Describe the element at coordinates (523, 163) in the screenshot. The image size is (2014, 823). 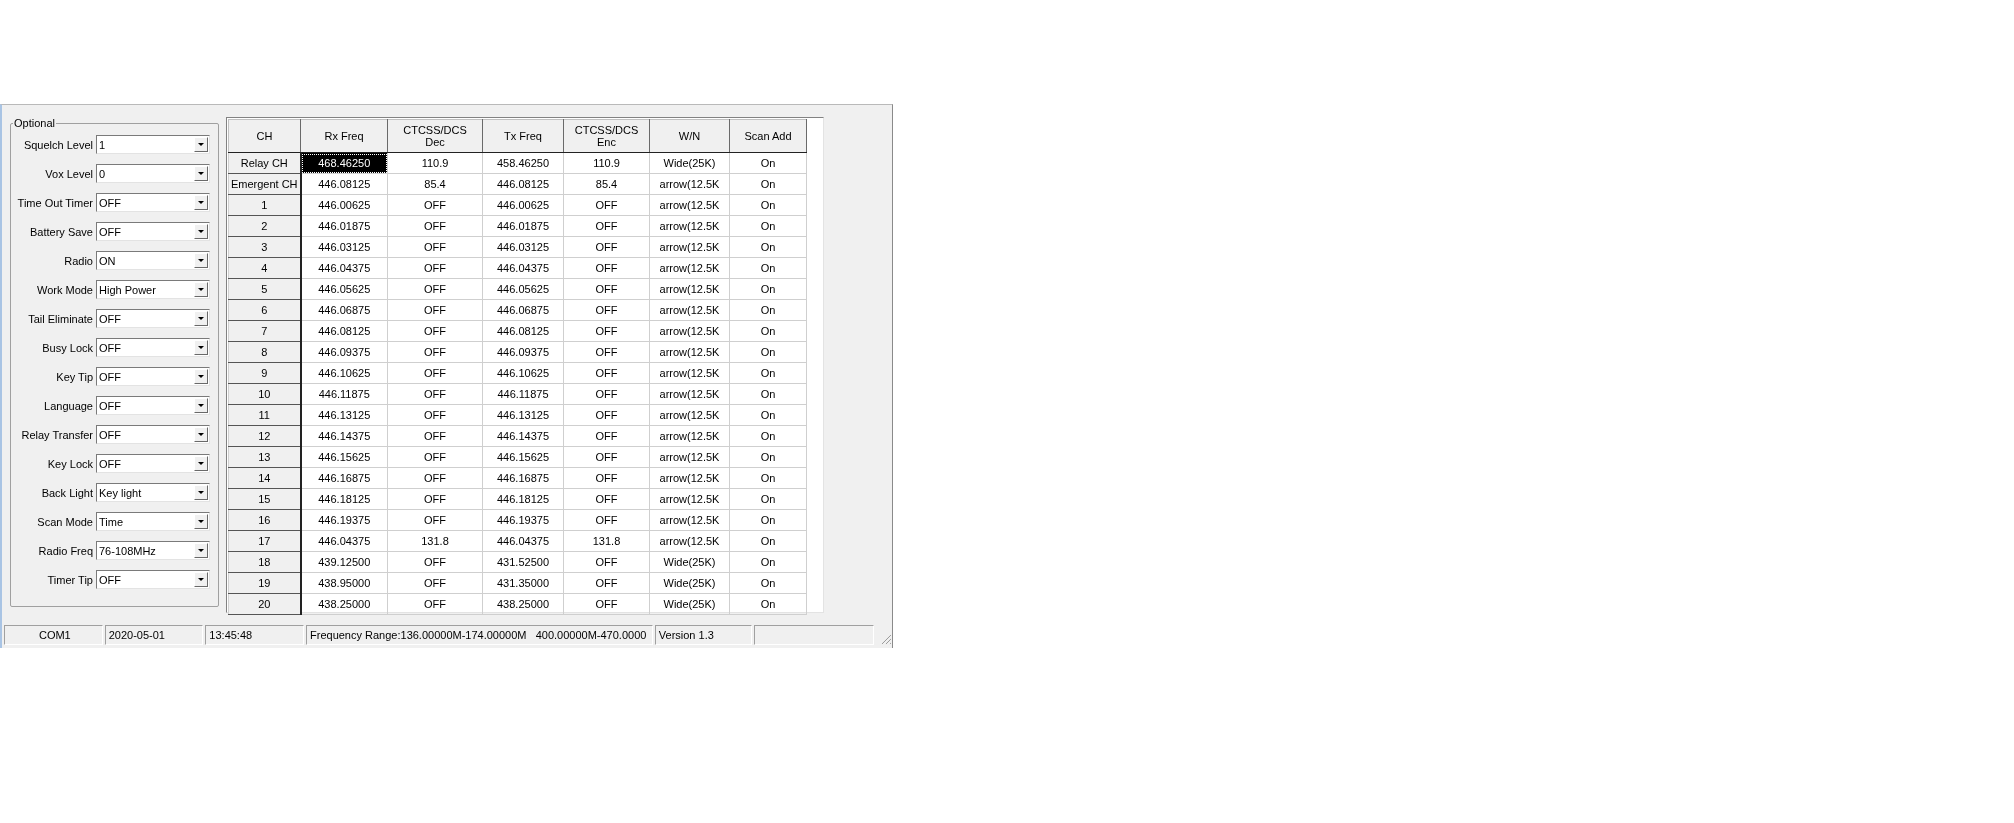
I see `table-cell: 458.46250` at that location.